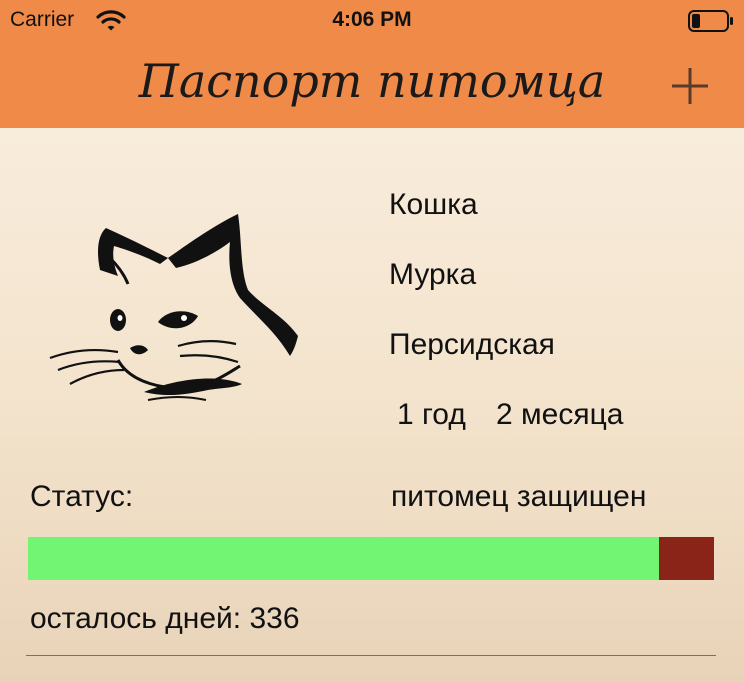 Image resolution: width=744 pixels, height=682 pixels. Describe the element at coordinates (82, 496) in the screenshot. I see `status-label: Статус:` at that location.